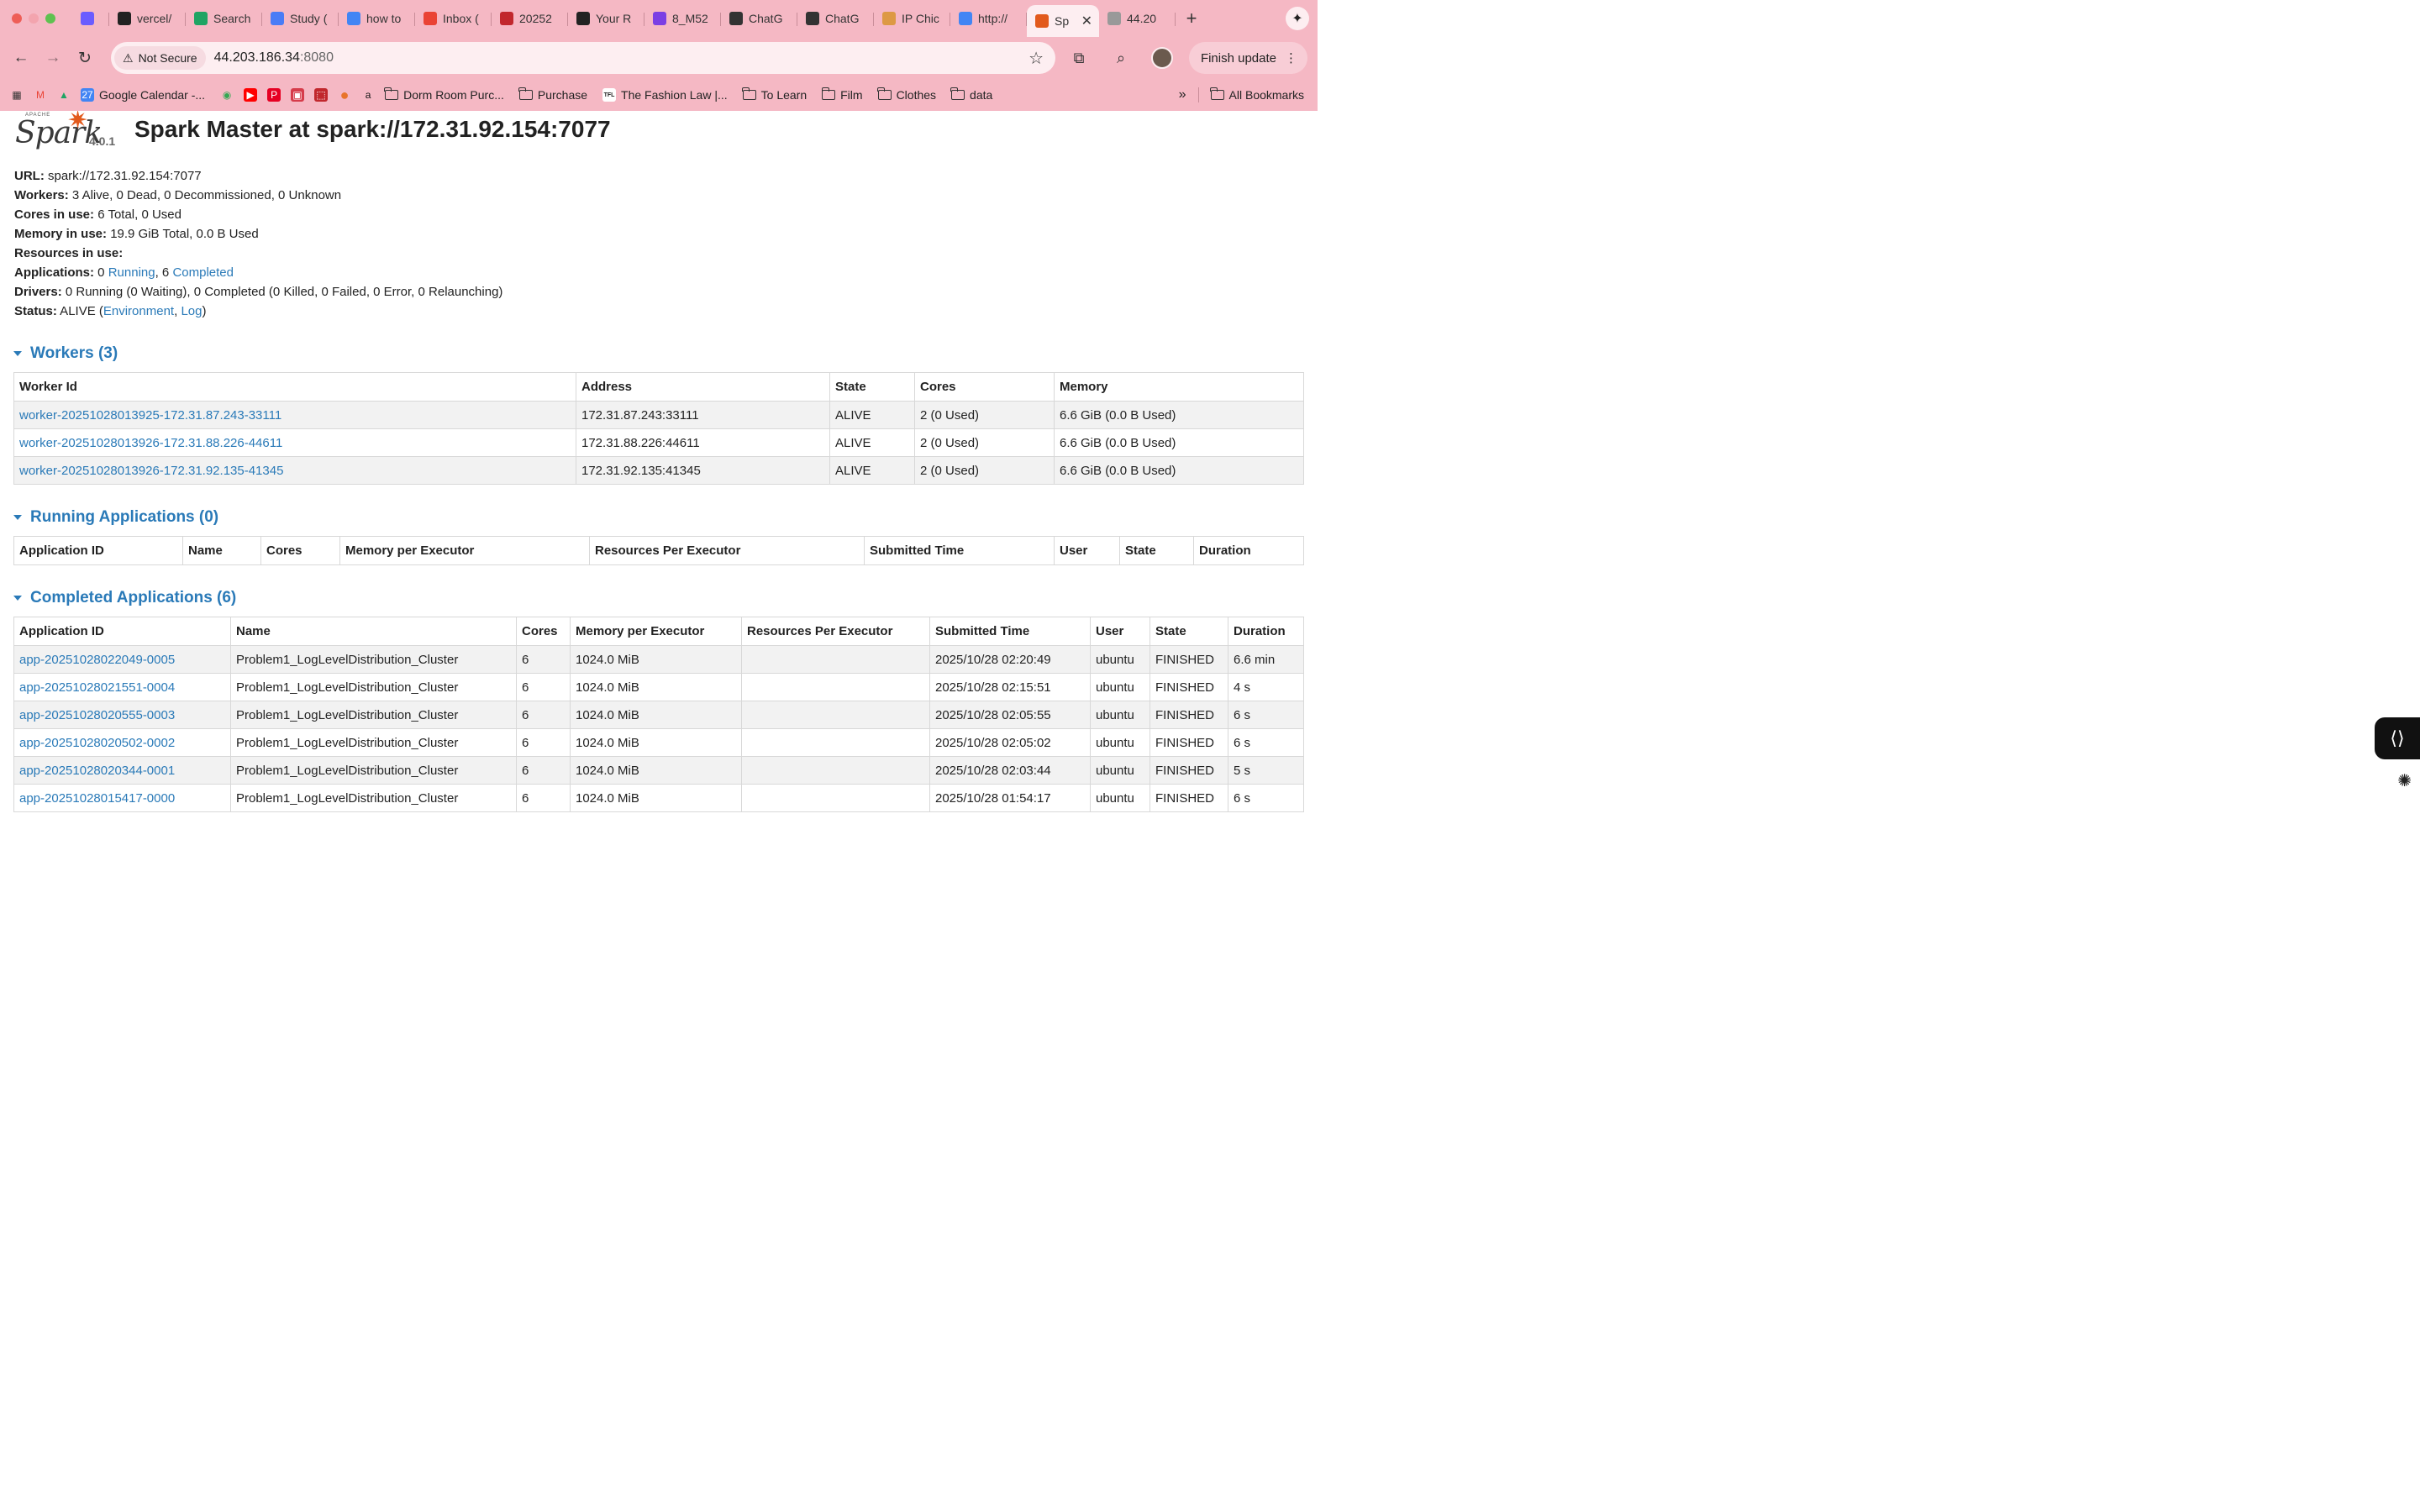 The image size is (2420, 1512). What do you see at coordinates (659, 517) in the screenshot?
I see `running-section-toggle: Running Applications (0)` at bounding box center [659, 517].